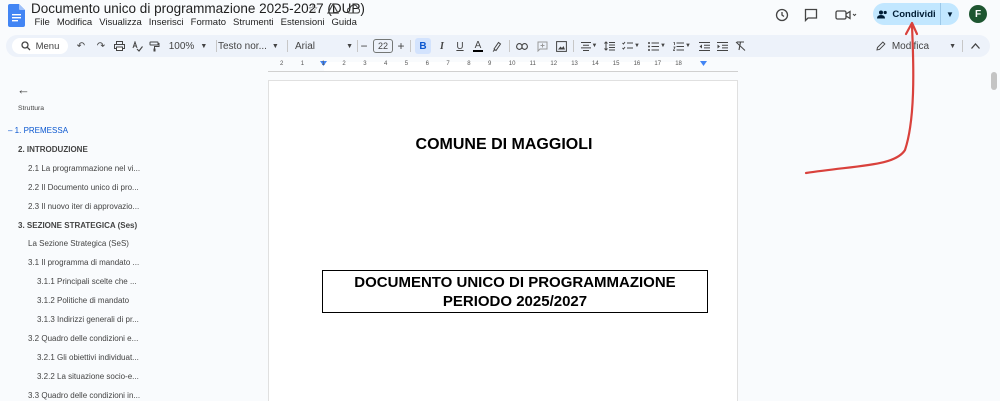  What do you see at coordinates (882, 14) in the screenshot?
I see `people-icon` at bounding box center [882, 14].